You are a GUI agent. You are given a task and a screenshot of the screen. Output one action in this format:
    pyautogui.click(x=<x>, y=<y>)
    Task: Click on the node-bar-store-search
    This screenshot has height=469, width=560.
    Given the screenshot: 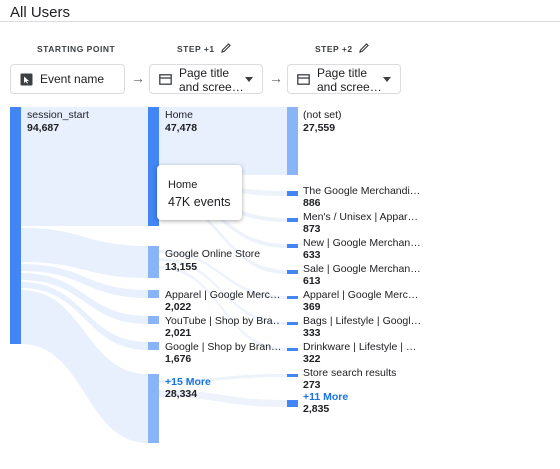 What is the action you would take?
    pyautogui.click(x=292, y=375)
    